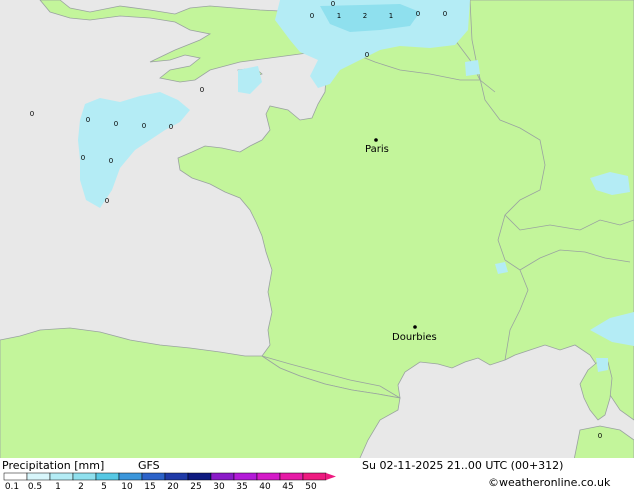  I want to click on legend-model: GFS, so click(149, 465).